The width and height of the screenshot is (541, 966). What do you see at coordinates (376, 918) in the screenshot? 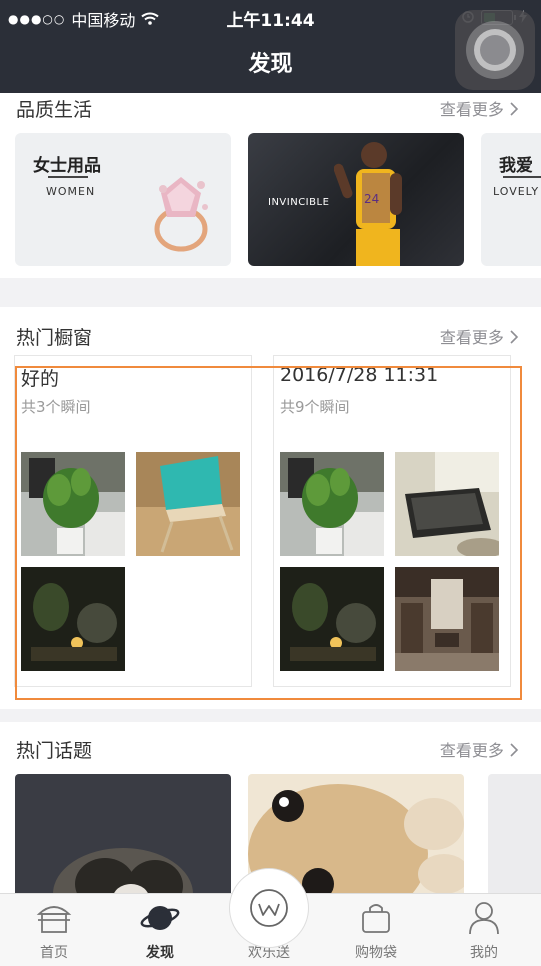
I see `shopping-bag-icon` at bounding box center [376, 918].